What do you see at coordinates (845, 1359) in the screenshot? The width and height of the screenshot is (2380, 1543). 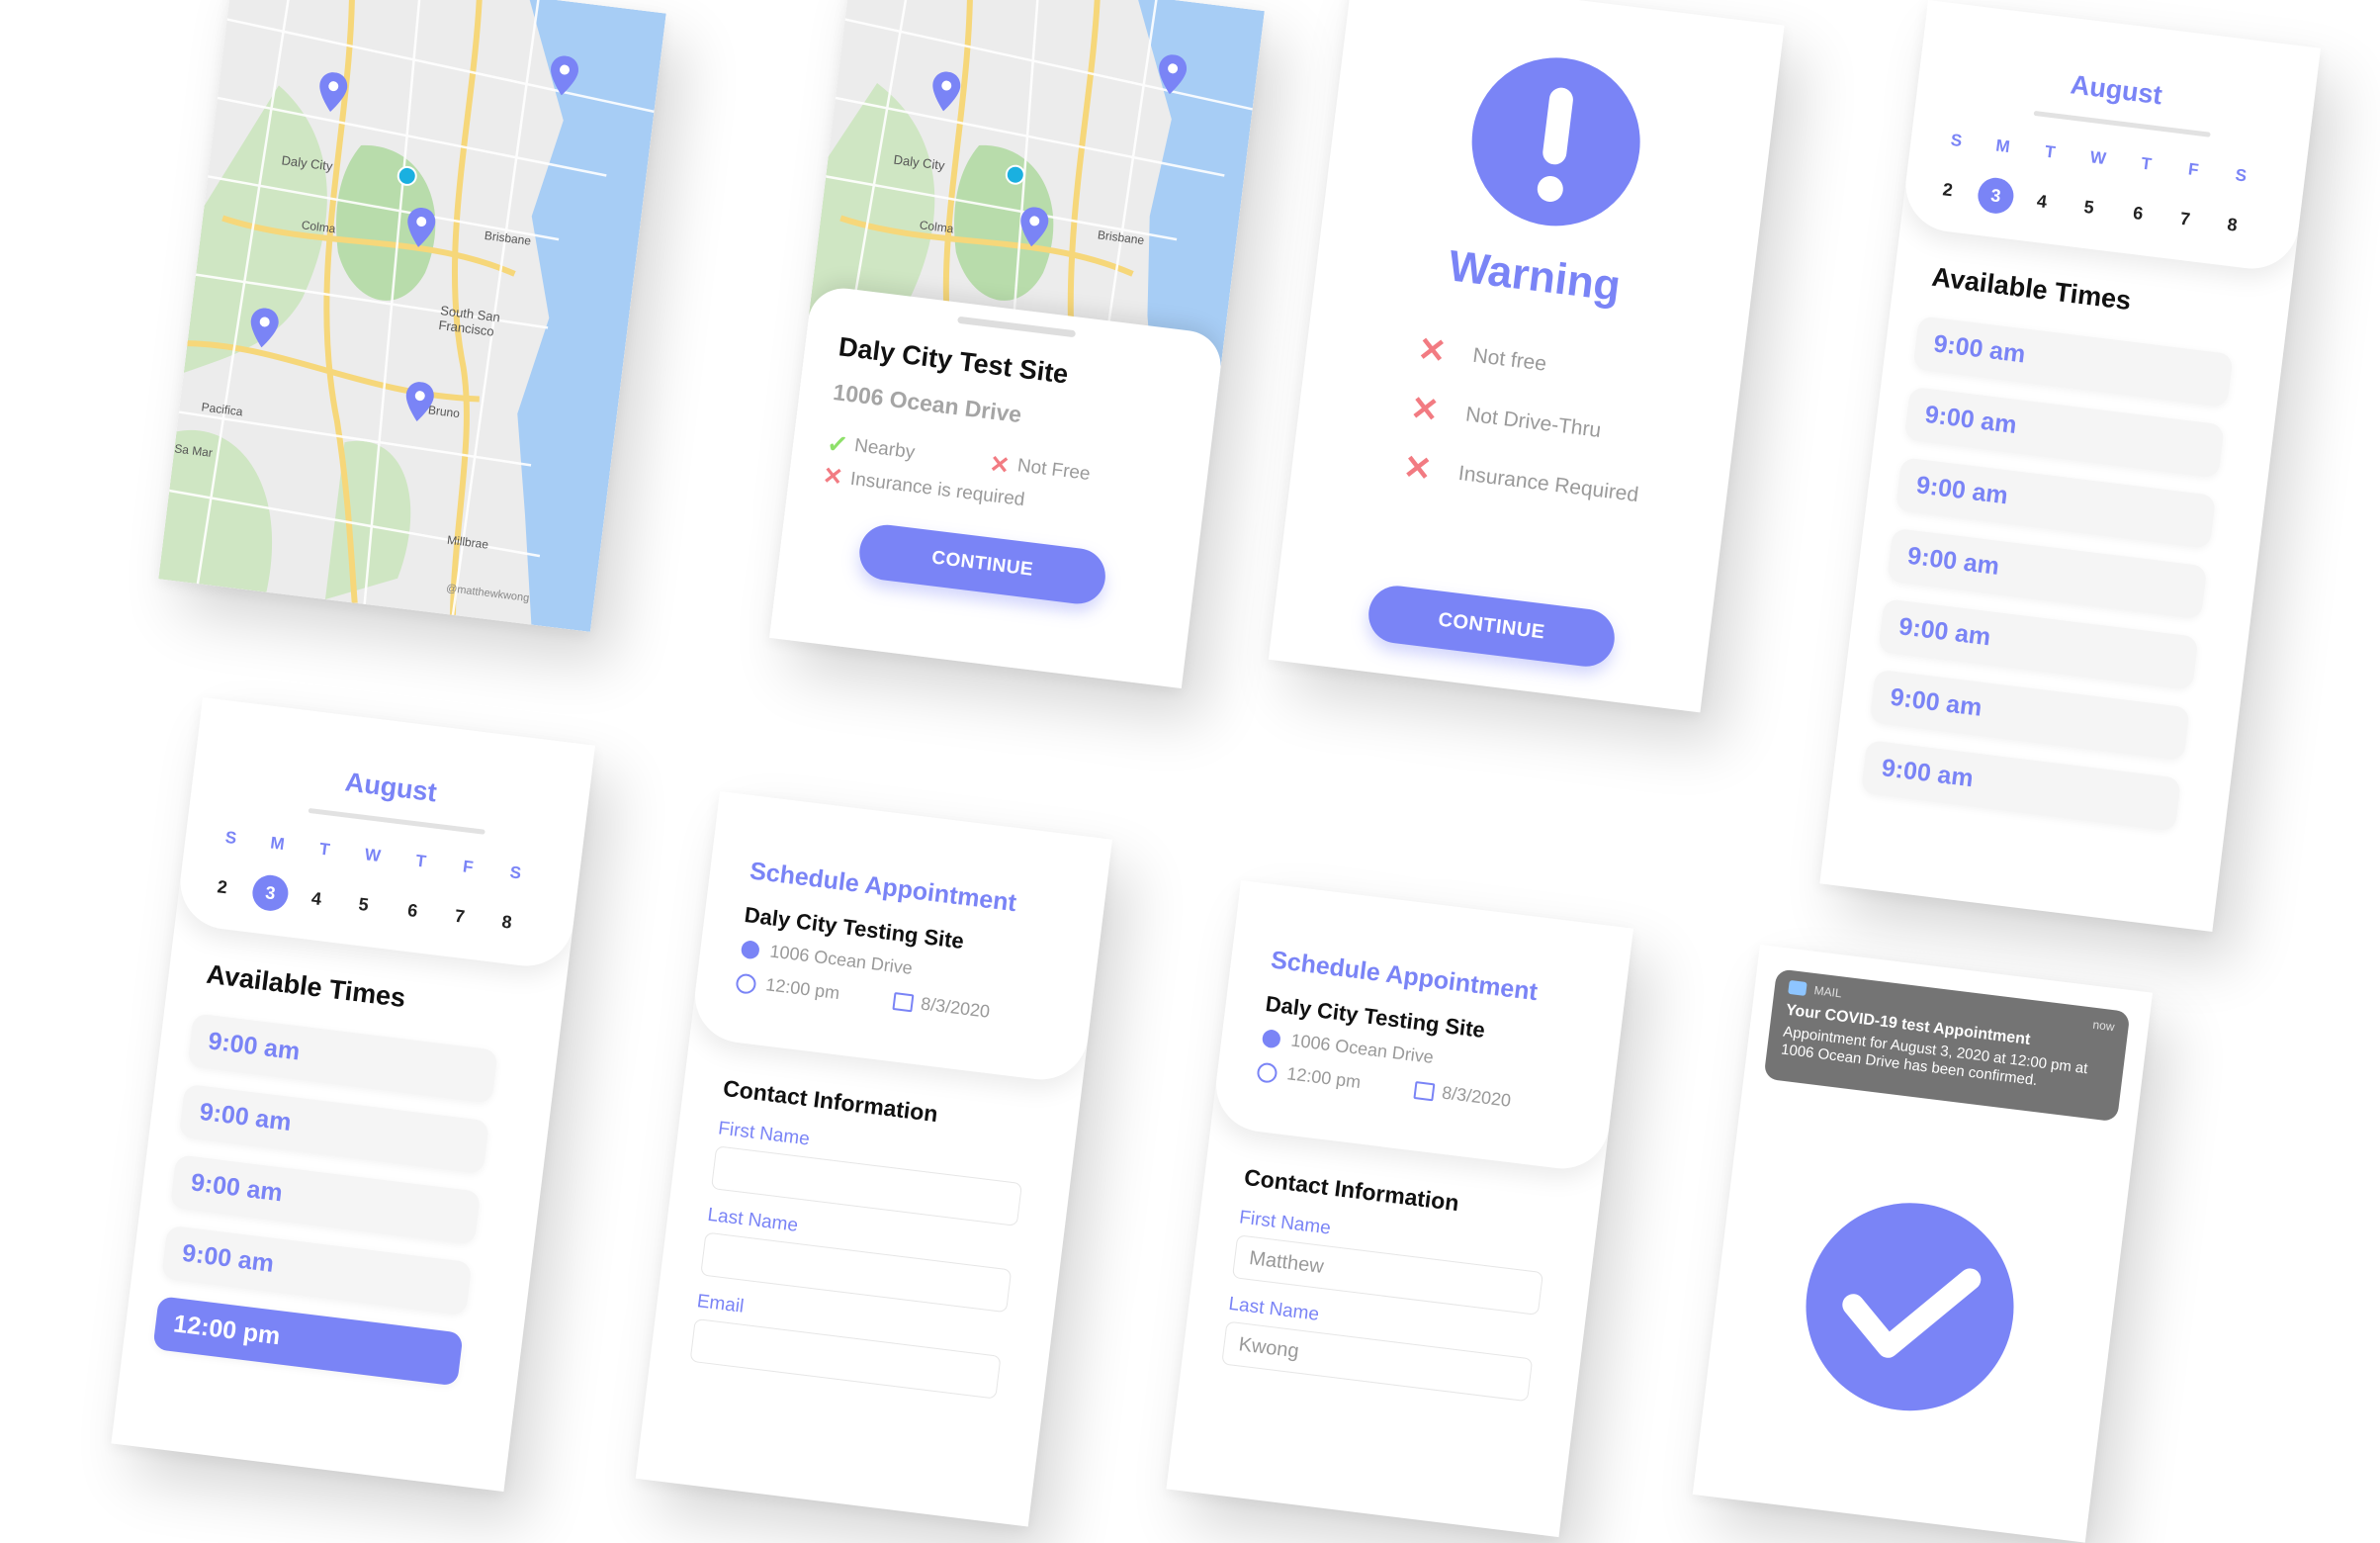 I see `email-field` at bounding box center [845, 1359].